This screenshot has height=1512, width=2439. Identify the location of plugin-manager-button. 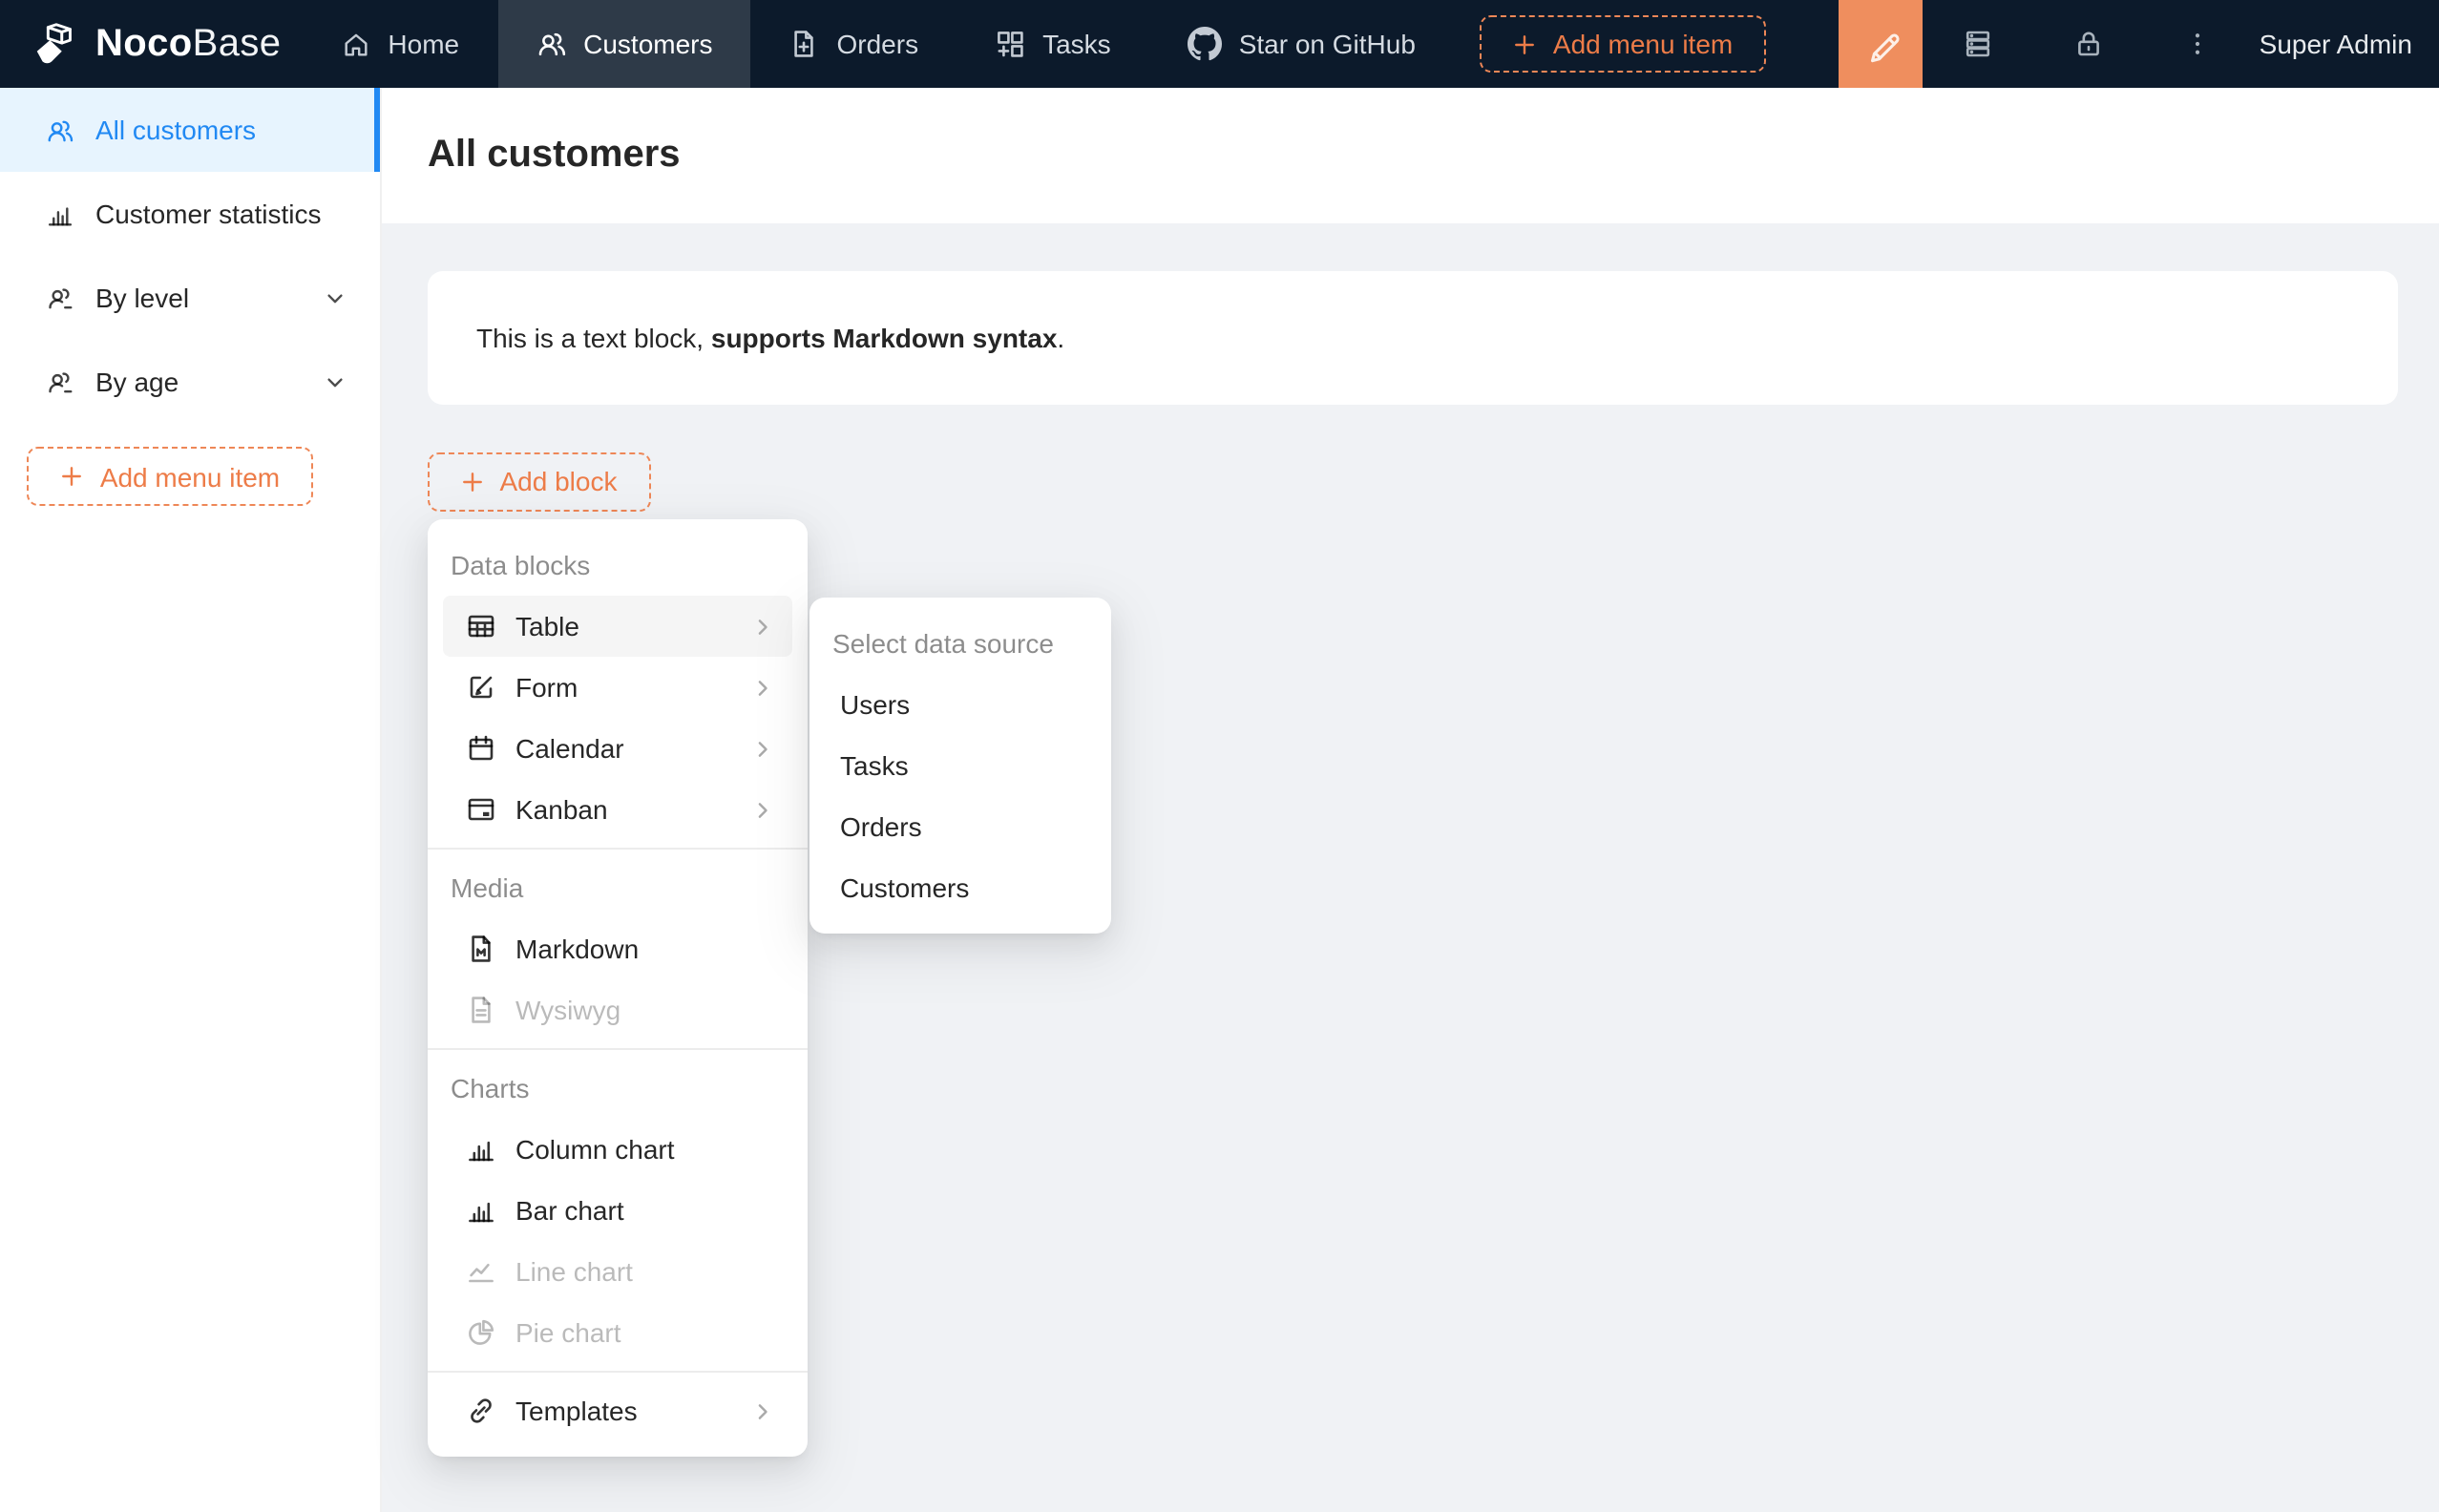
(1979, 44).